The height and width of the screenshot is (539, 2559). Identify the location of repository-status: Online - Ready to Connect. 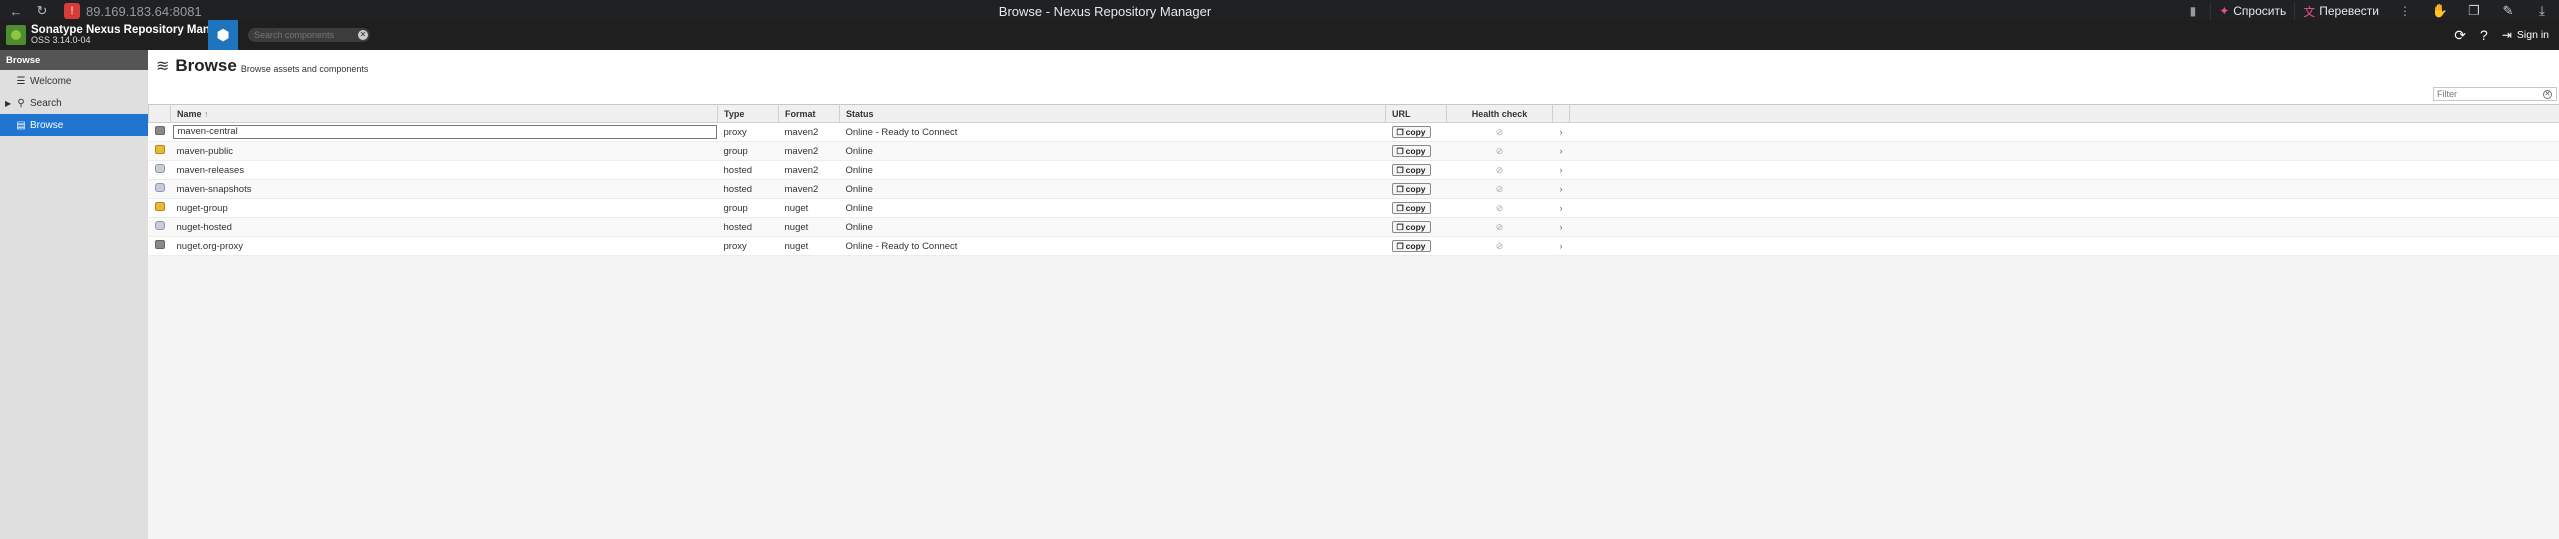
(1112, 246).